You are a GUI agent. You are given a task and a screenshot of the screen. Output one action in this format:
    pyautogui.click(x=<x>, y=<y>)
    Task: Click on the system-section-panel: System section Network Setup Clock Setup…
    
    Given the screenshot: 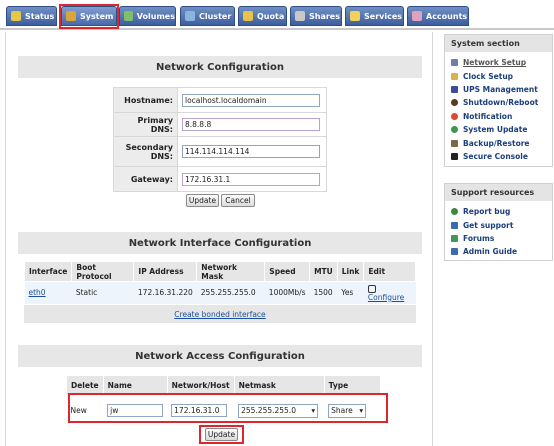 What is the action you would take?
    pyautogui.click(x=498, y=100)
    